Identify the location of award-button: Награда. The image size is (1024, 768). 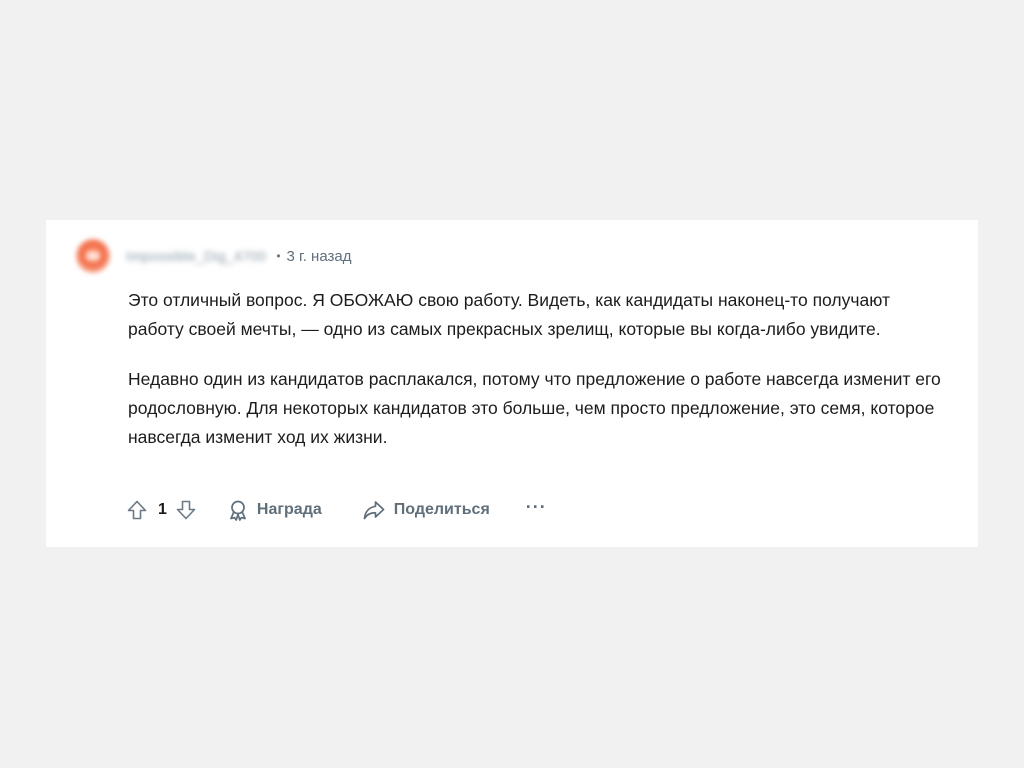
(274, 510).